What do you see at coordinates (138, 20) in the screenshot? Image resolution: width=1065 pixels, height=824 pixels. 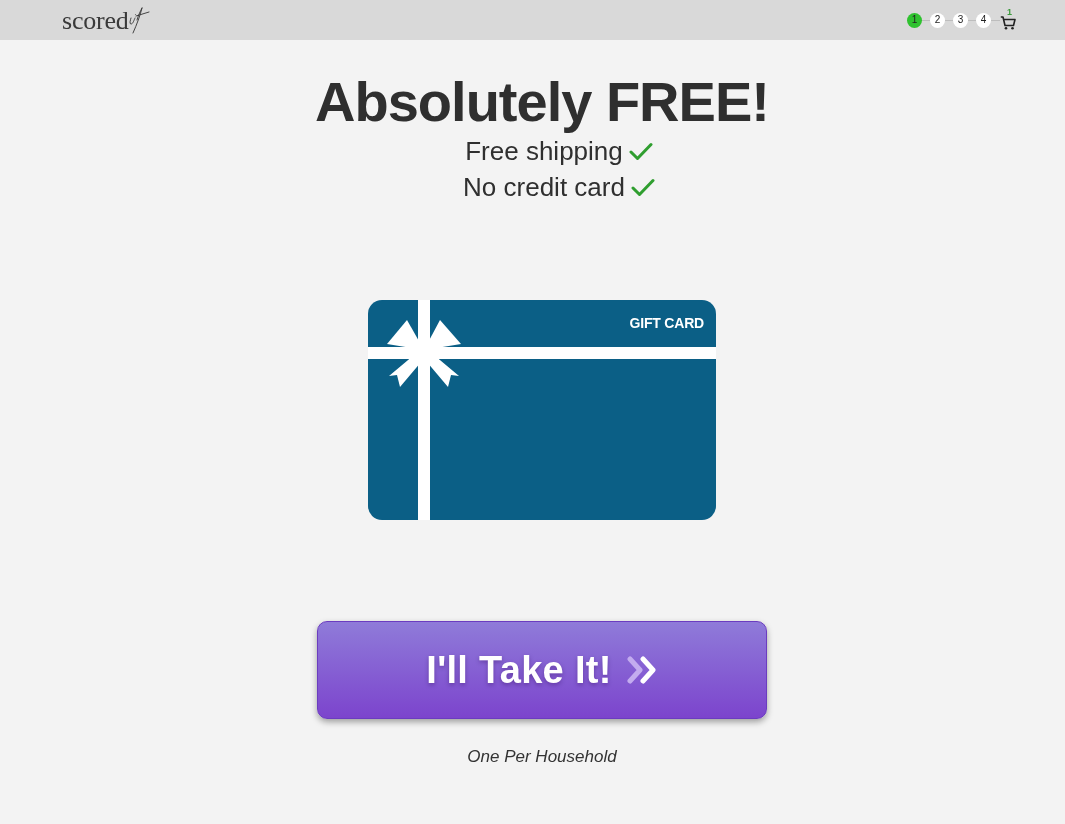 I see `logo-flourish-icon` at bounding box center [138, 20].